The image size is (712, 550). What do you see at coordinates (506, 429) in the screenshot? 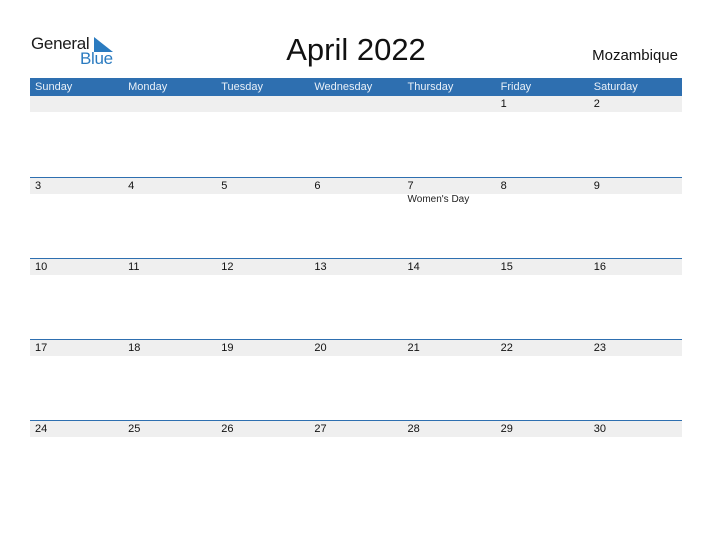
I see `day-number: 29` at bounding box center [506, 429].